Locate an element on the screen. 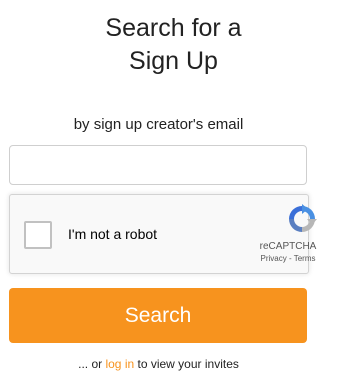 The width and height of the screenshot is (347, 375). recaptcha-logo-icon is located at coordinates (303, 218).